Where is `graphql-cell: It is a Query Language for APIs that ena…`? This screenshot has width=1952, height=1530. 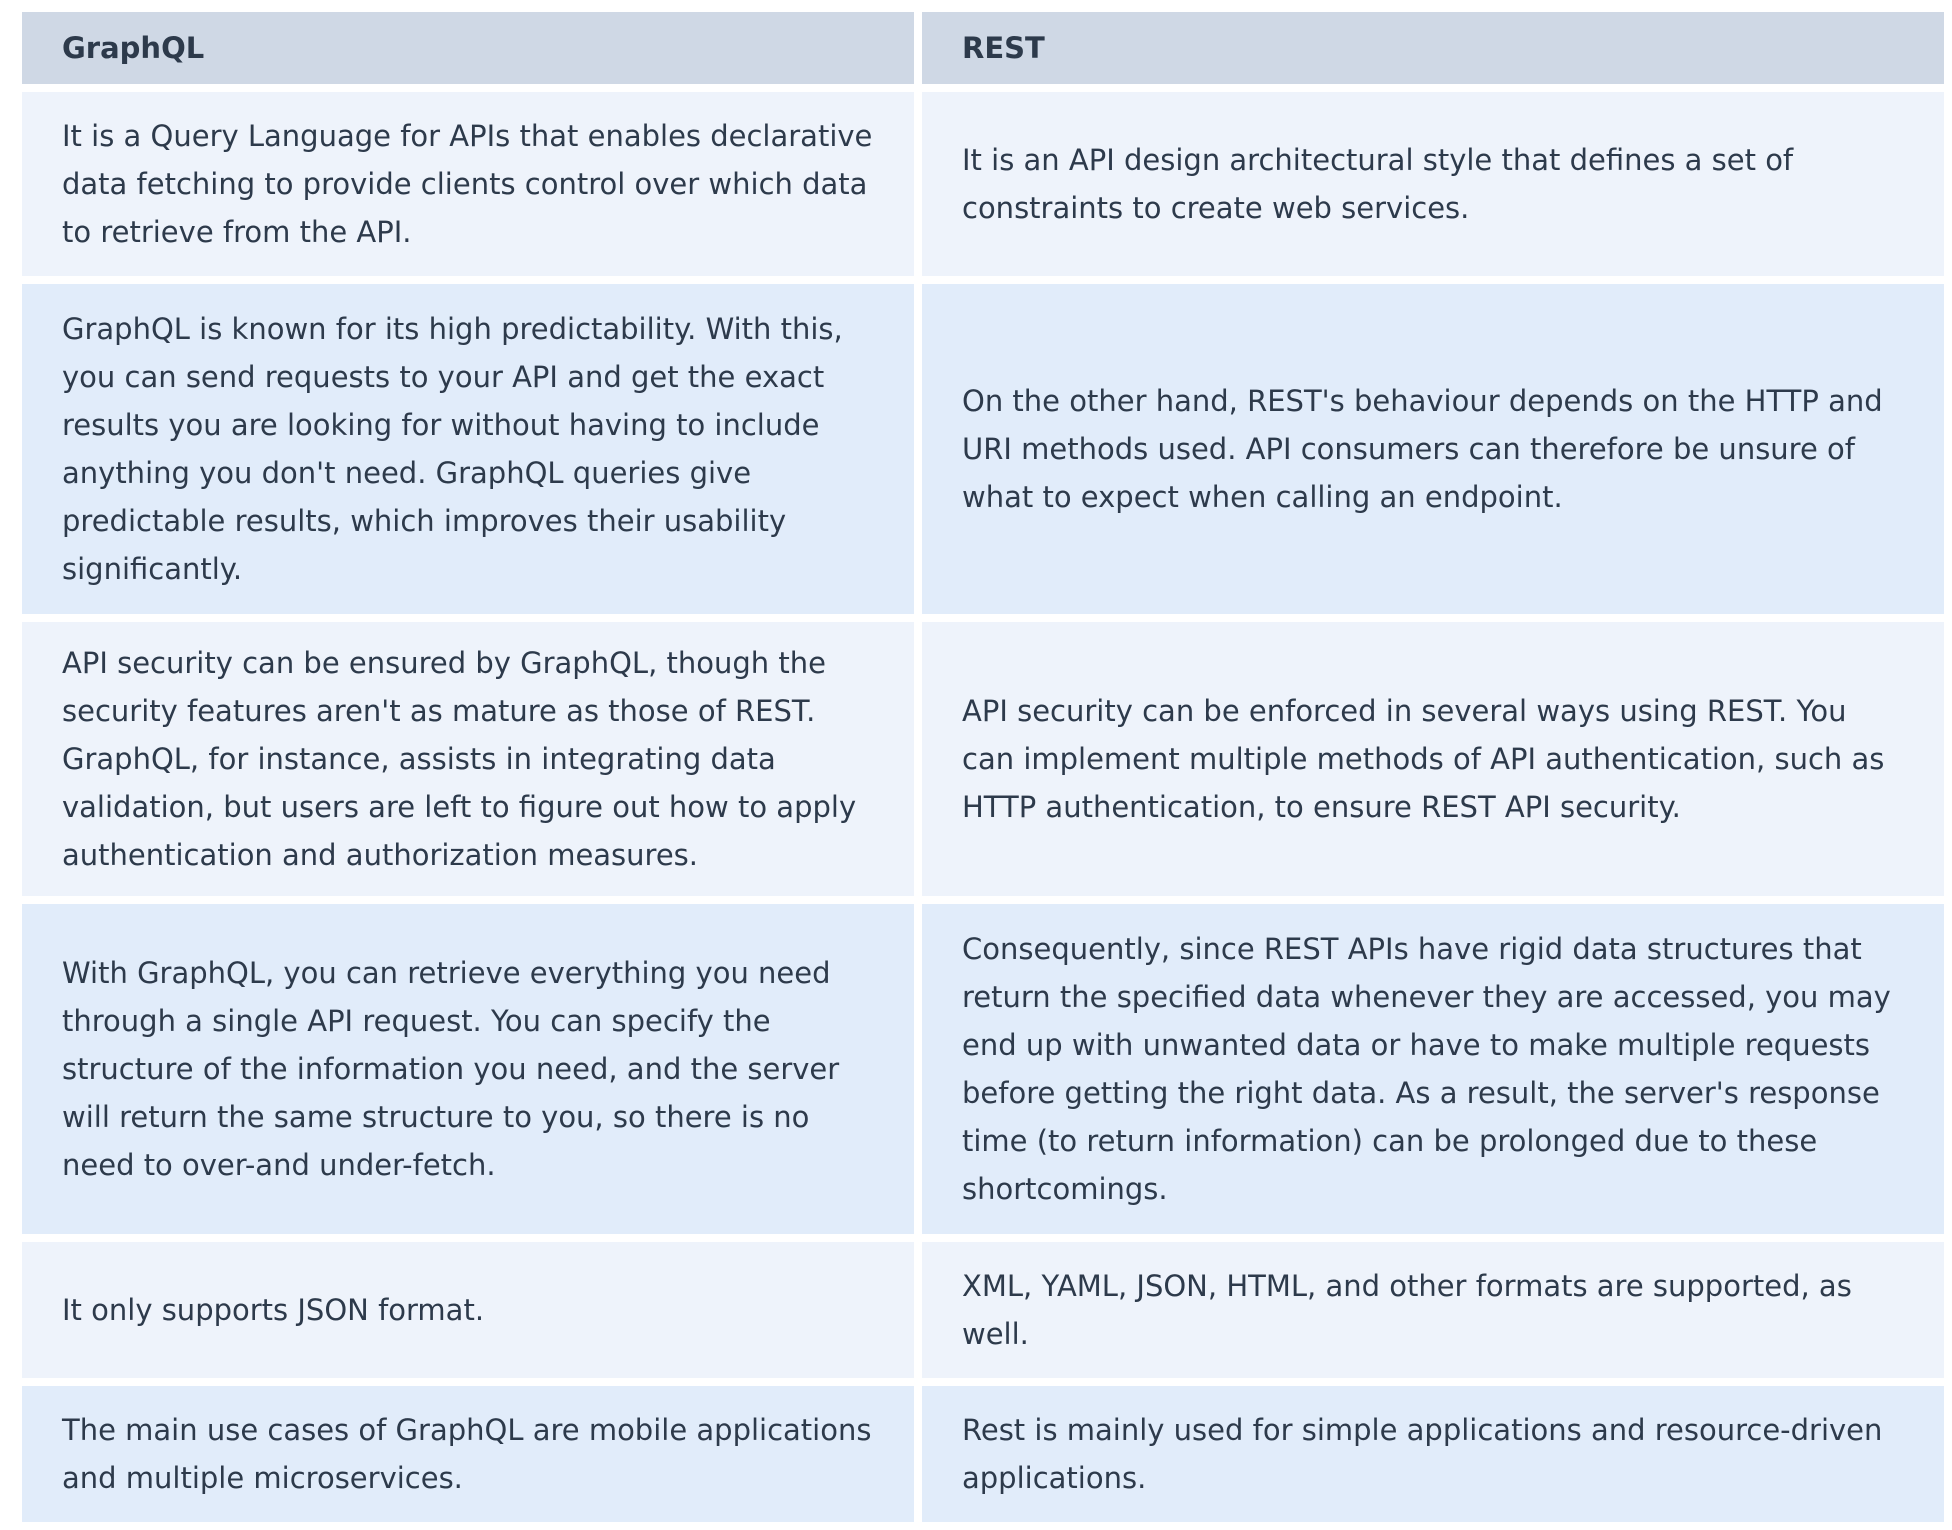 graphql-cell: It is a Query Language for APIs that ena… is located at coordinates (468, 184).